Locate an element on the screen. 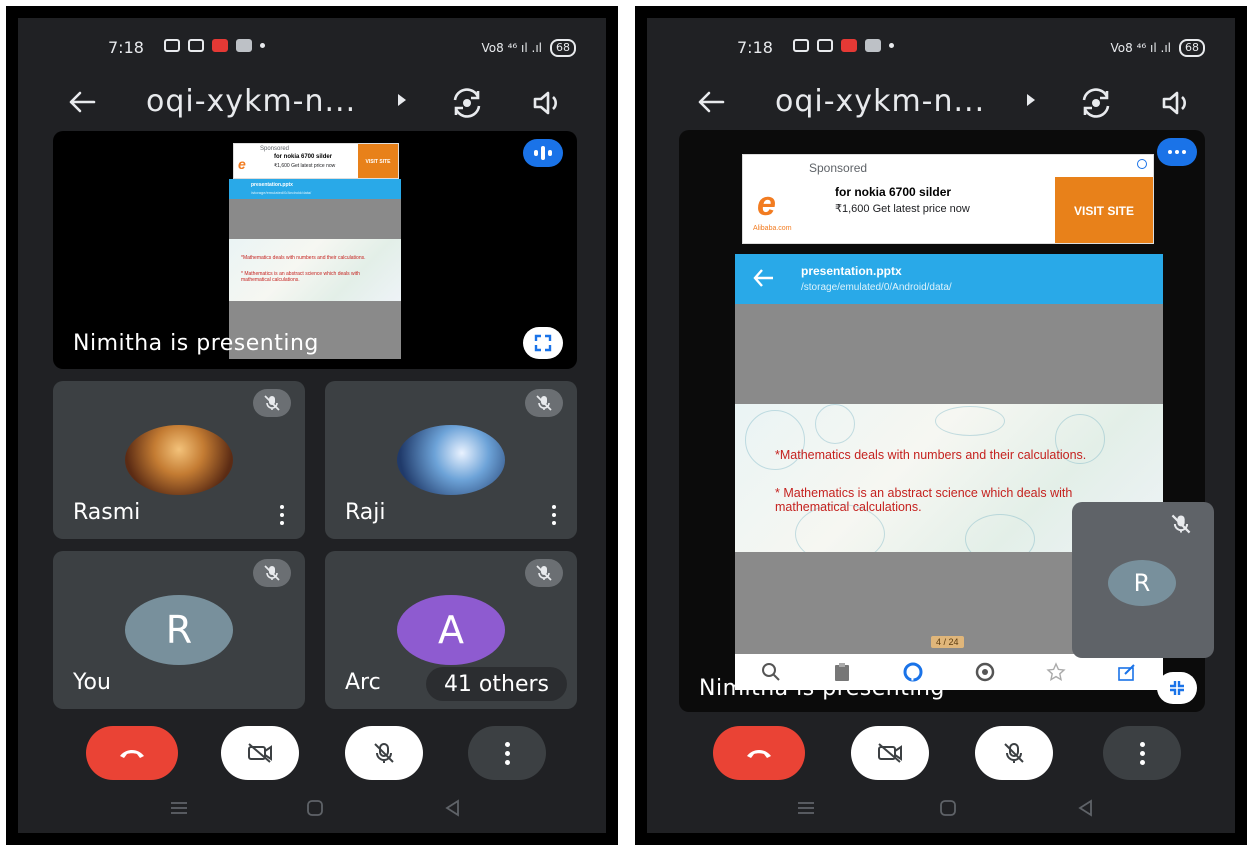 The height and width of the screenshot is (847, 1253). participant-tile-raji: Raji is located at coordinates (451, 460).